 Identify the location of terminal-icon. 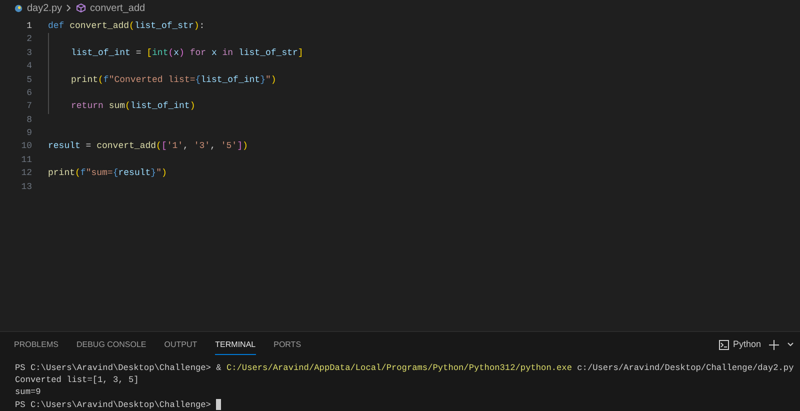
(723, 345).